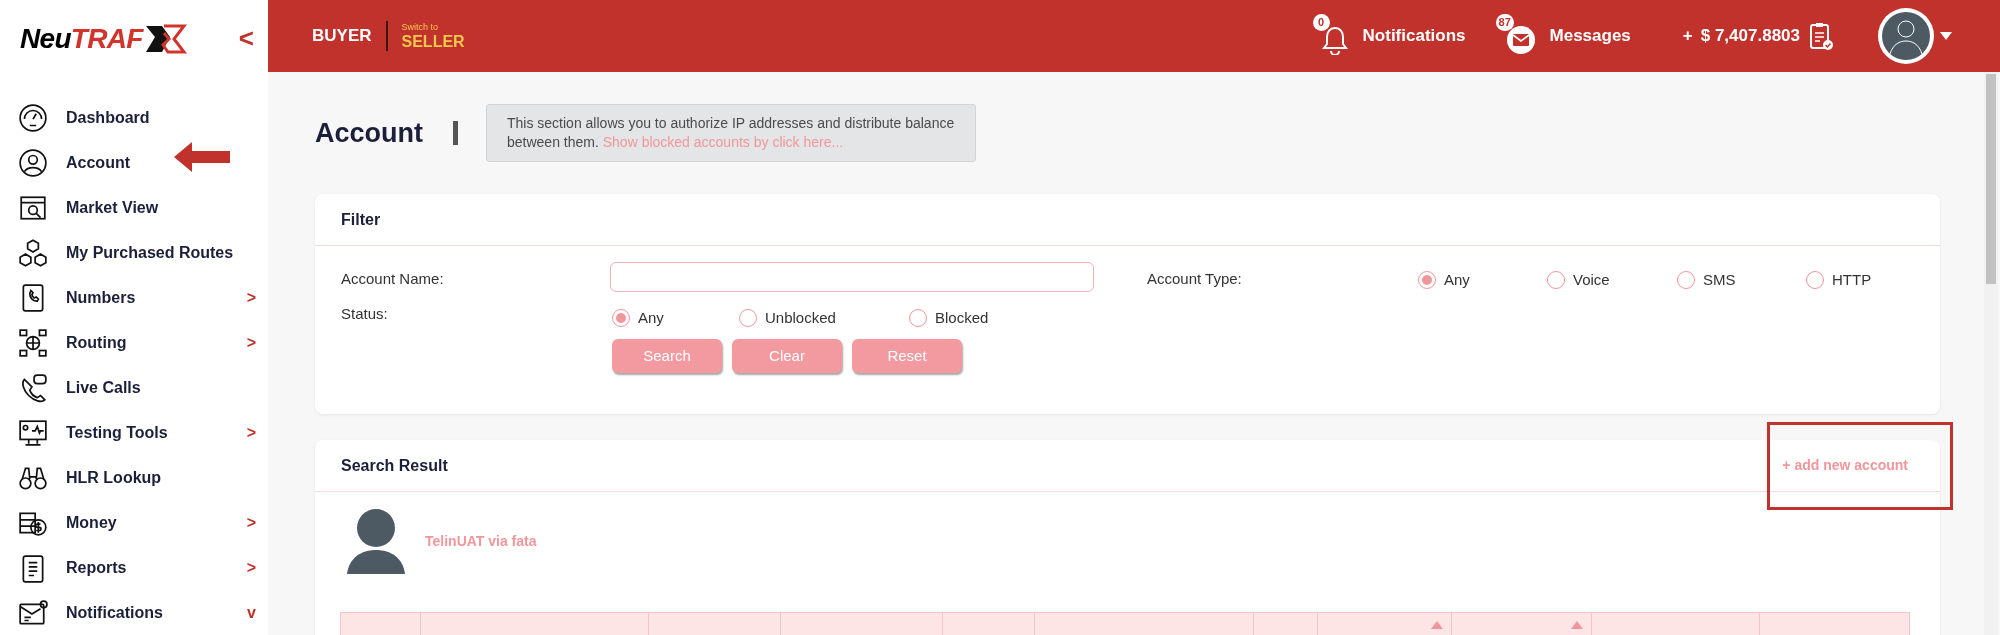 Image resolution: width=2000 pixels, height=635 pixels. I want to click on dropdown-caret-icon, so click(1946, 36).